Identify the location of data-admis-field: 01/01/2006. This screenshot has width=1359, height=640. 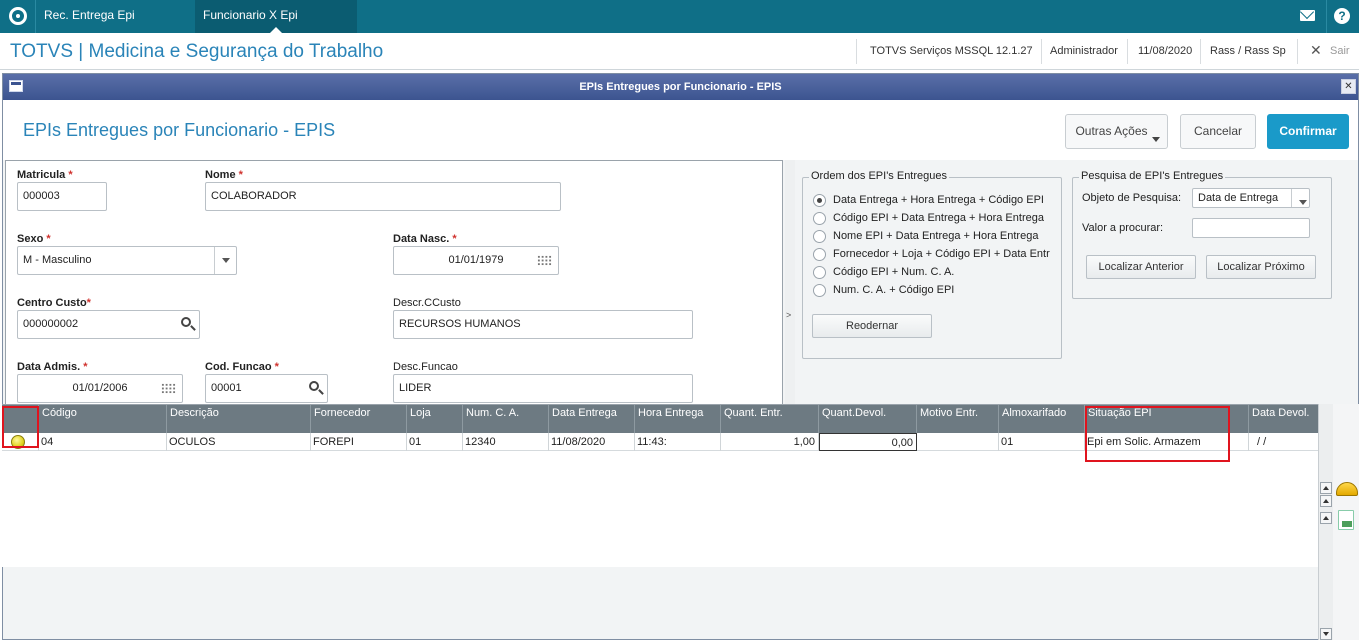
(100, 388).